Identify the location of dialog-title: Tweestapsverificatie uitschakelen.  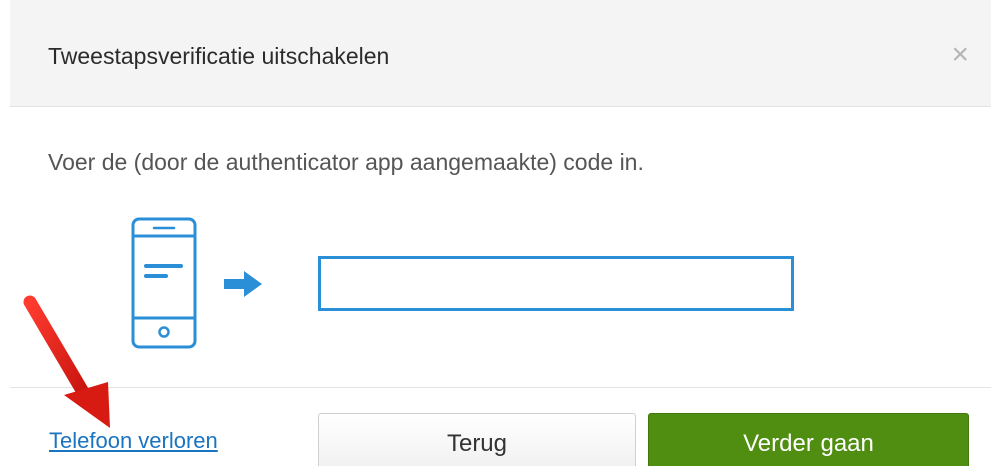
(219, 56).